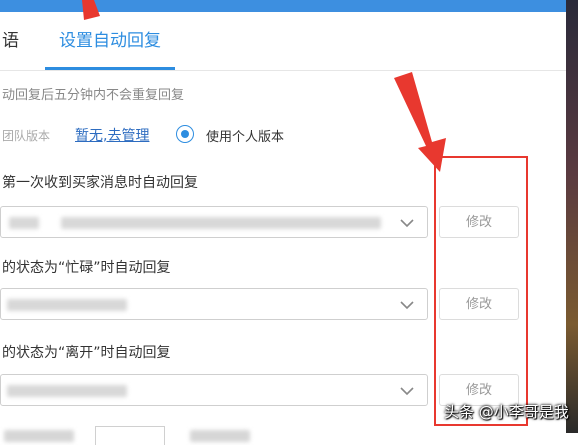 This screenshot has height=445, width=578. What do you see at coordinates (506, 412) in the screenshot?
I see `watermark-text: 头条 @小李哥是我` at bounding box center [506, 412].